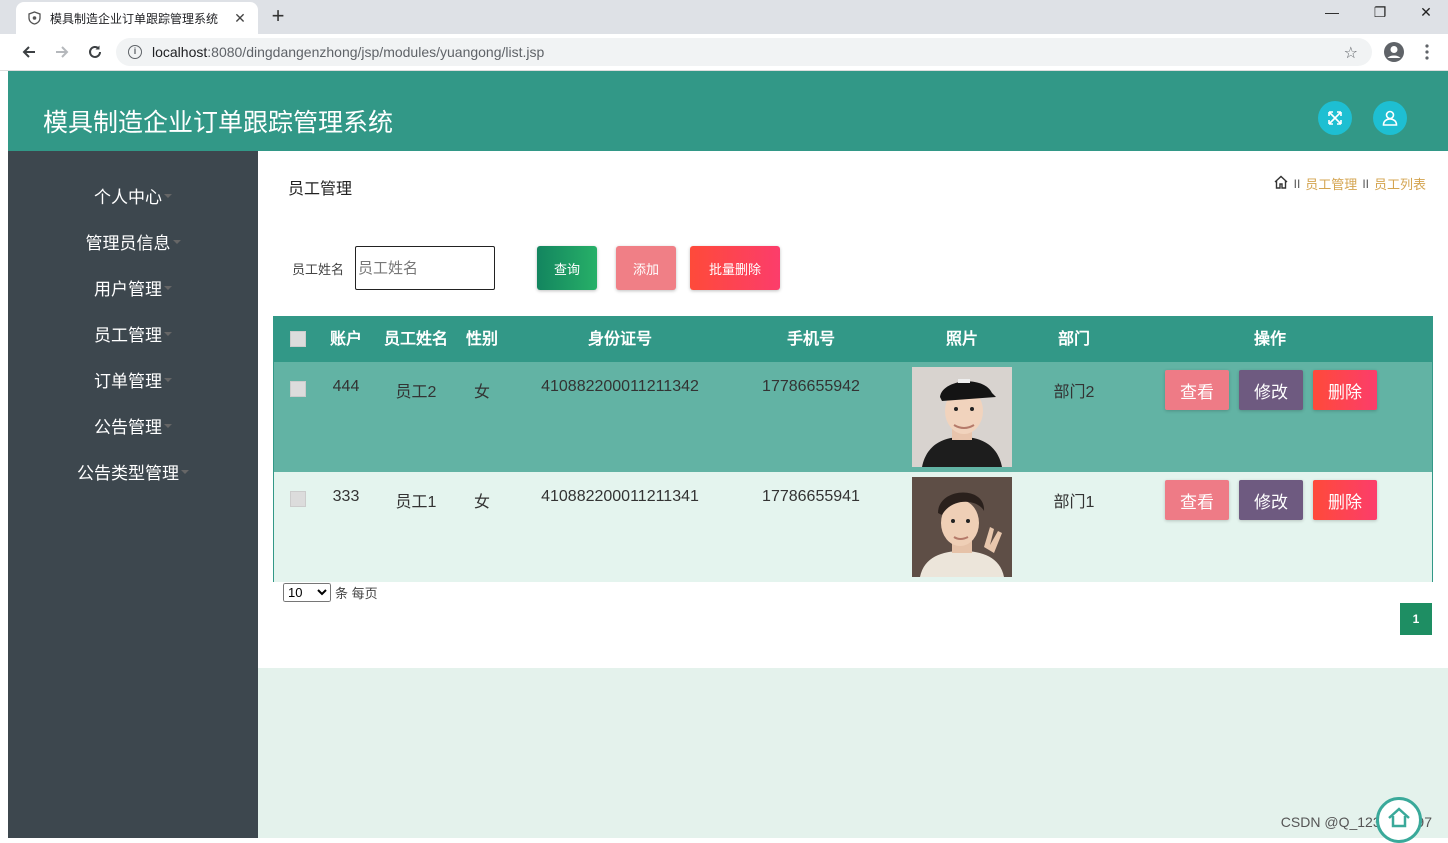 The width and height of the screenshot is (1448, 843). Describe the element at coordinates (416, 500) in the screenshot. I see `cell-name: 员工1` at that location.